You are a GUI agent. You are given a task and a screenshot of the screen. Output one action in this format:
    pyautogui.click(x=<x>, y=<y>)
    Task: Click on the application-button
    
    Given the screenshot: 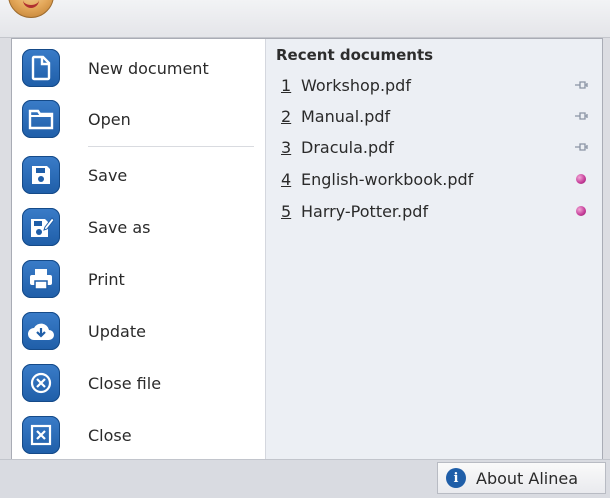 What is the action you would take?
    pyautogui.click(x=31, y=9)
    